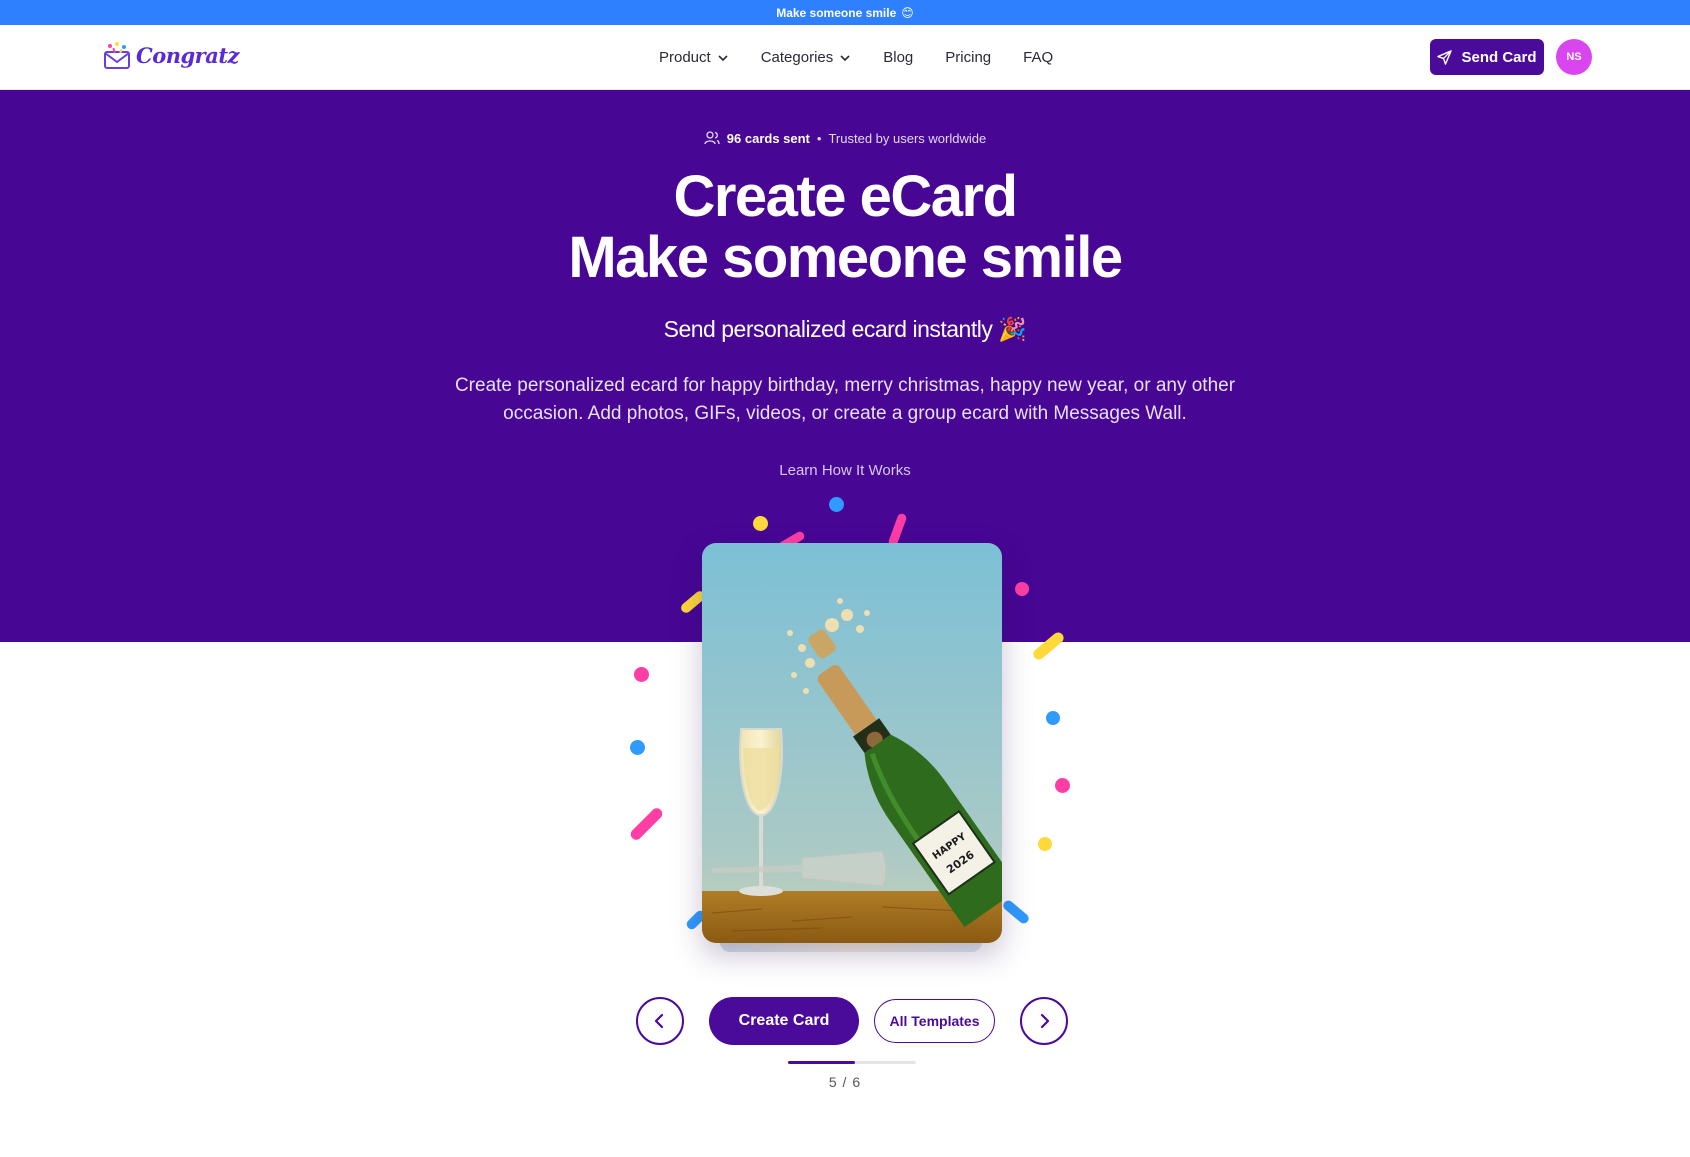 This screenshot has height=1157, width=1690. I want to click on nav-item-label: Product, so click(685, 57).